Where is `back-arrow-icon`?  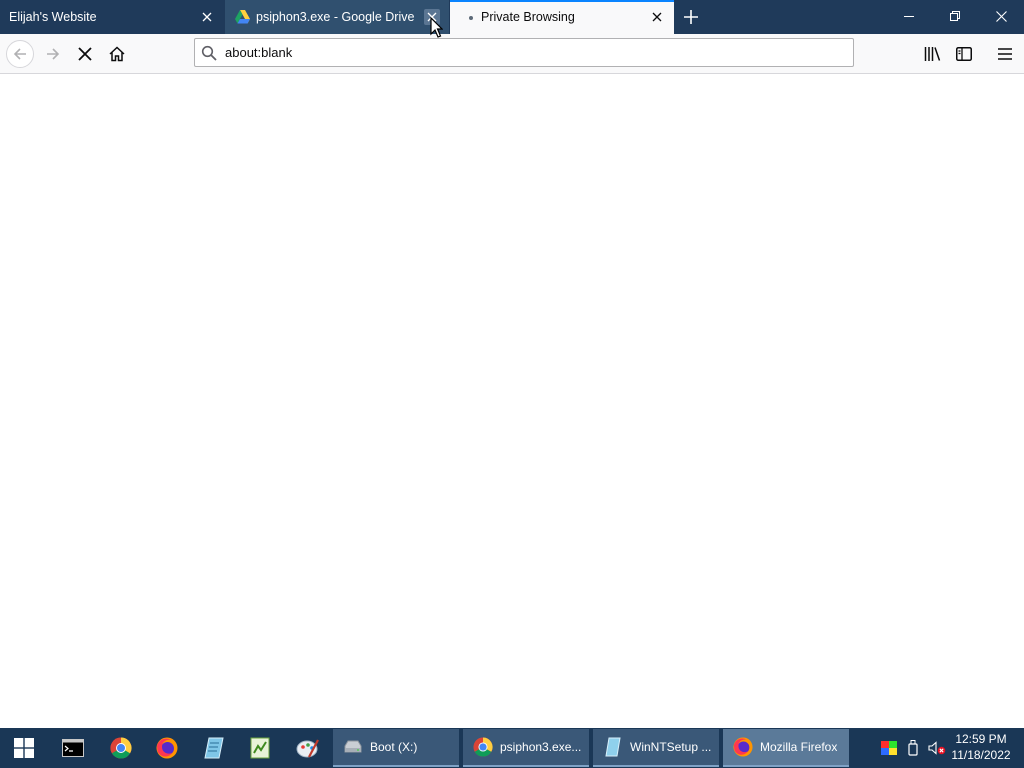
back-arrow-icon is located at coordinates (19, 54).